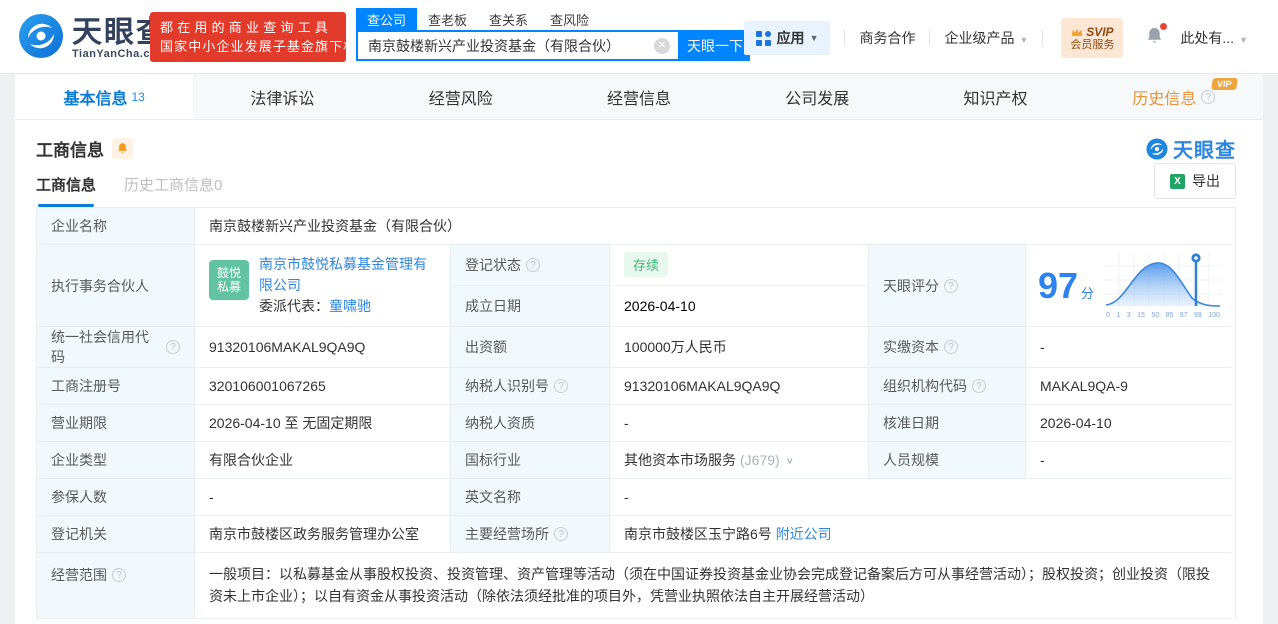  Describe the element at coordinates (1163, 285) in the screenshot. I see `score-distribution-chart: 0 1 3 15 50 85 97 99 100` at that location.